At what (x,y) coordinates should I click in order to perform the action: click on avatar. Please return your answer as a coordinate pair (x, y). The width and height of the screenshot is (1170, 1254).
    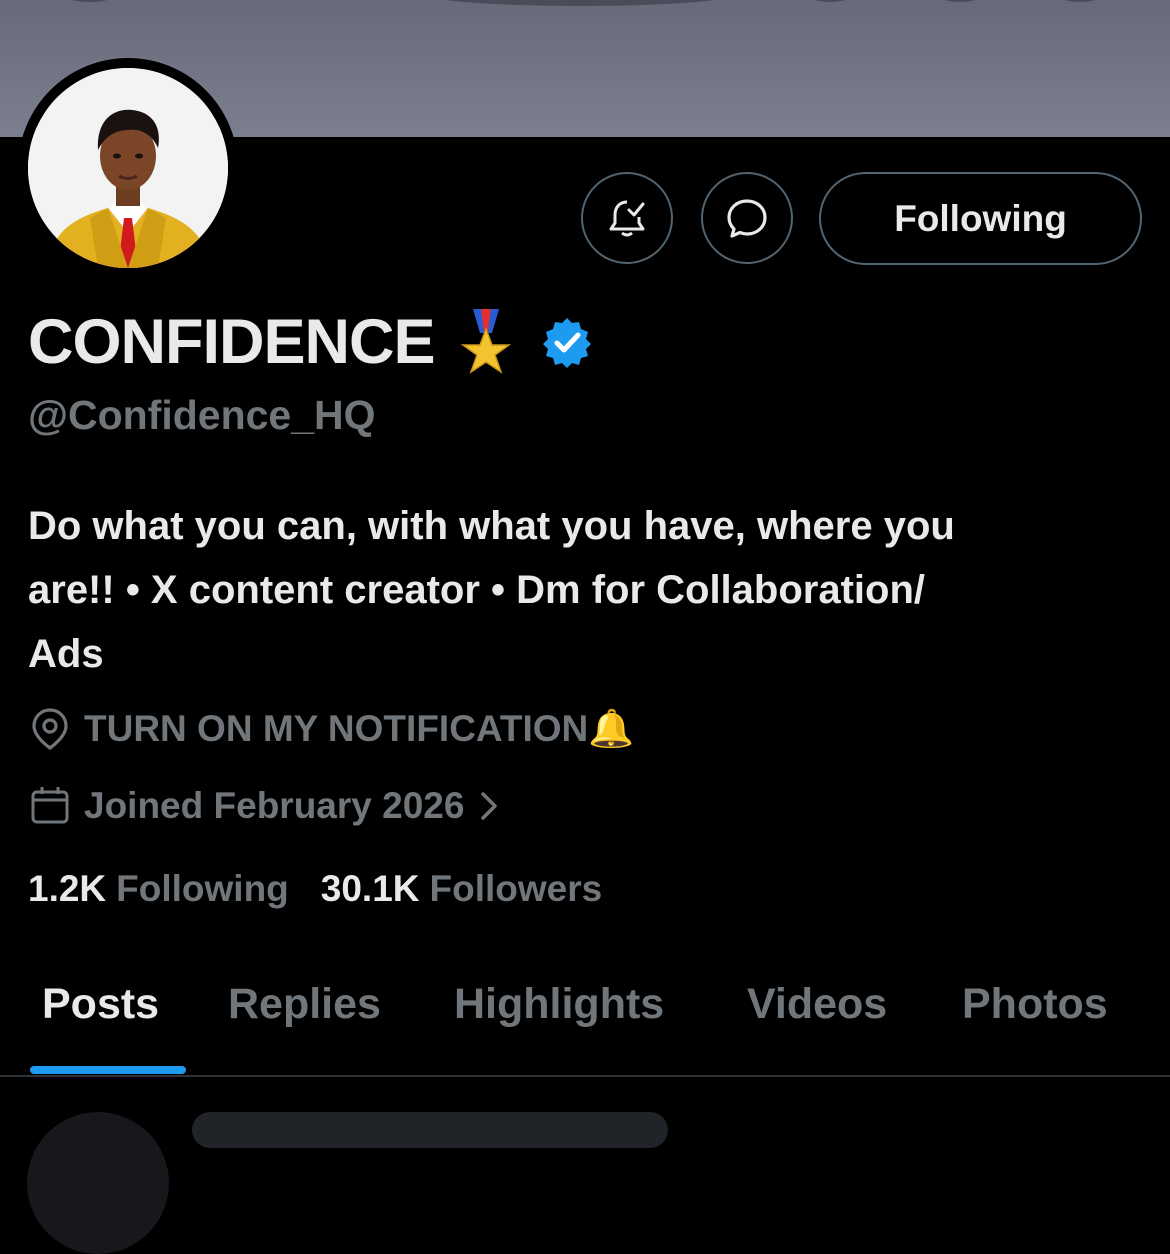
    Looking at the image, I should click on (128, 168).